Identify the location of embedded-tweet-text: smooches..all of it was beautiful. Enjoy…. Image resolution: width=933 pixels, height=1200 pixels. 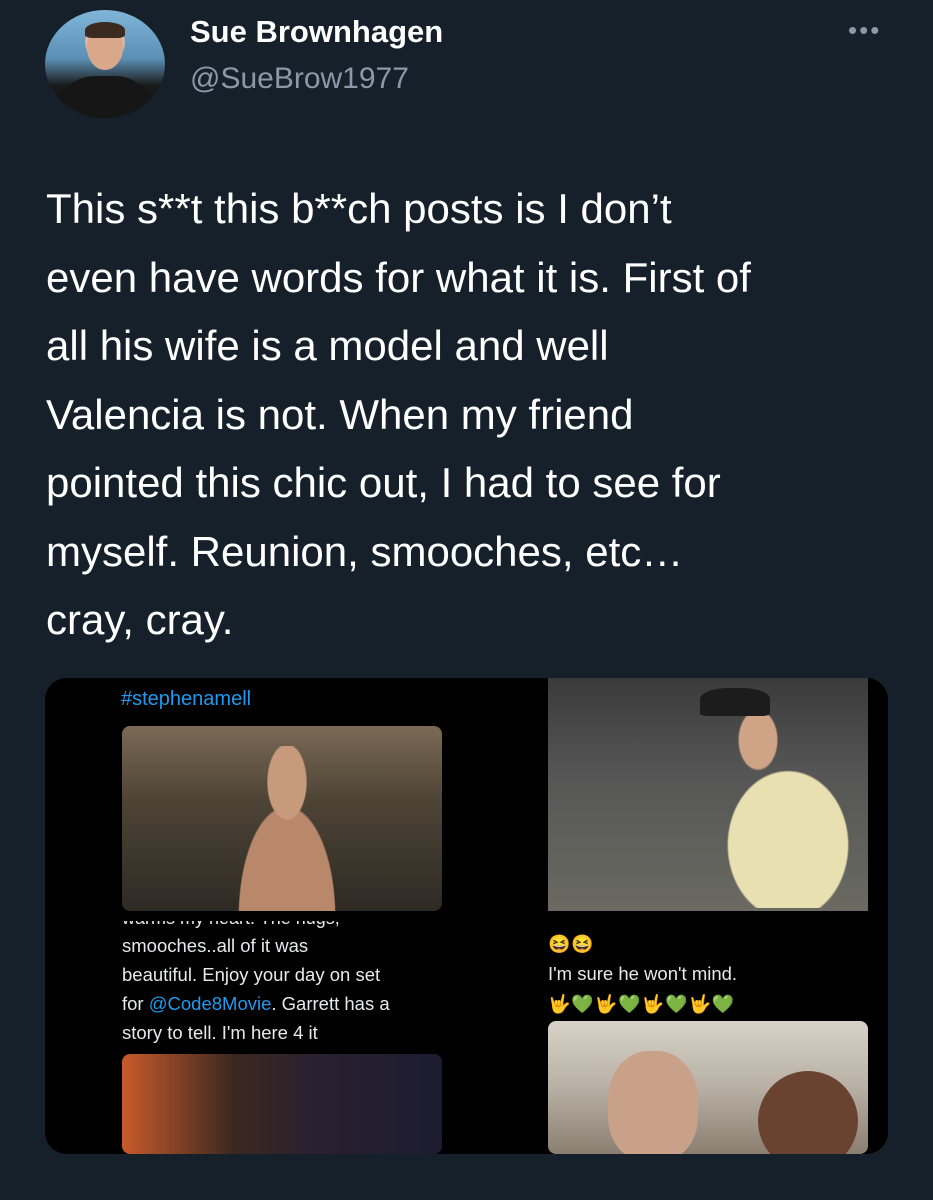
(287, 989).